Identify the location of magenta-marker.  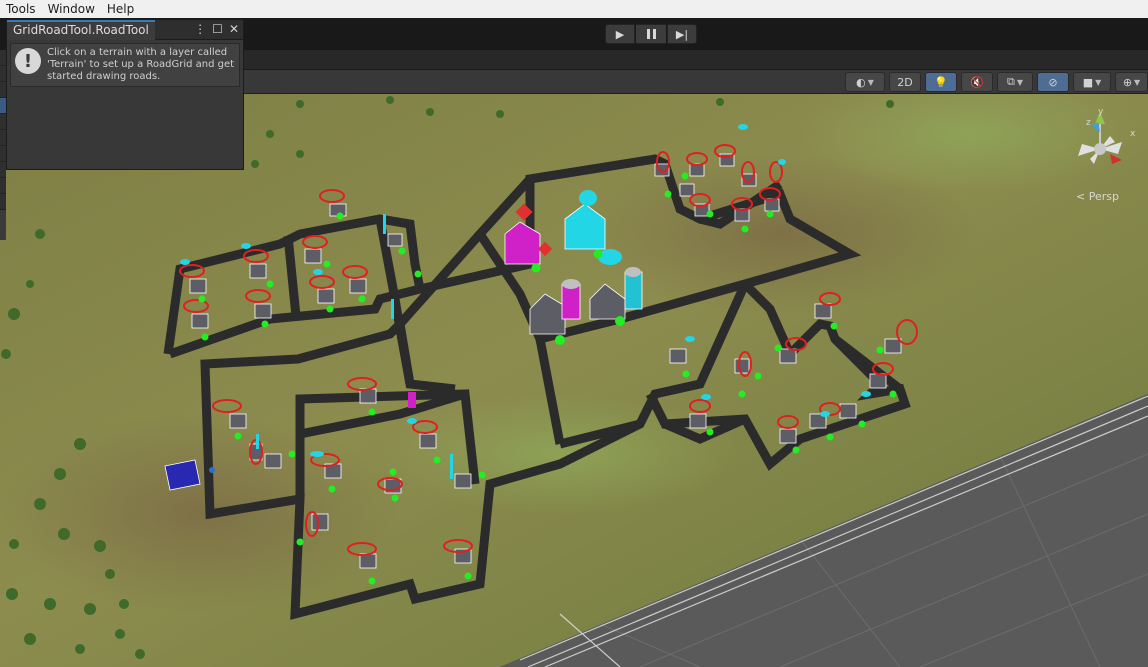
(412, 400).